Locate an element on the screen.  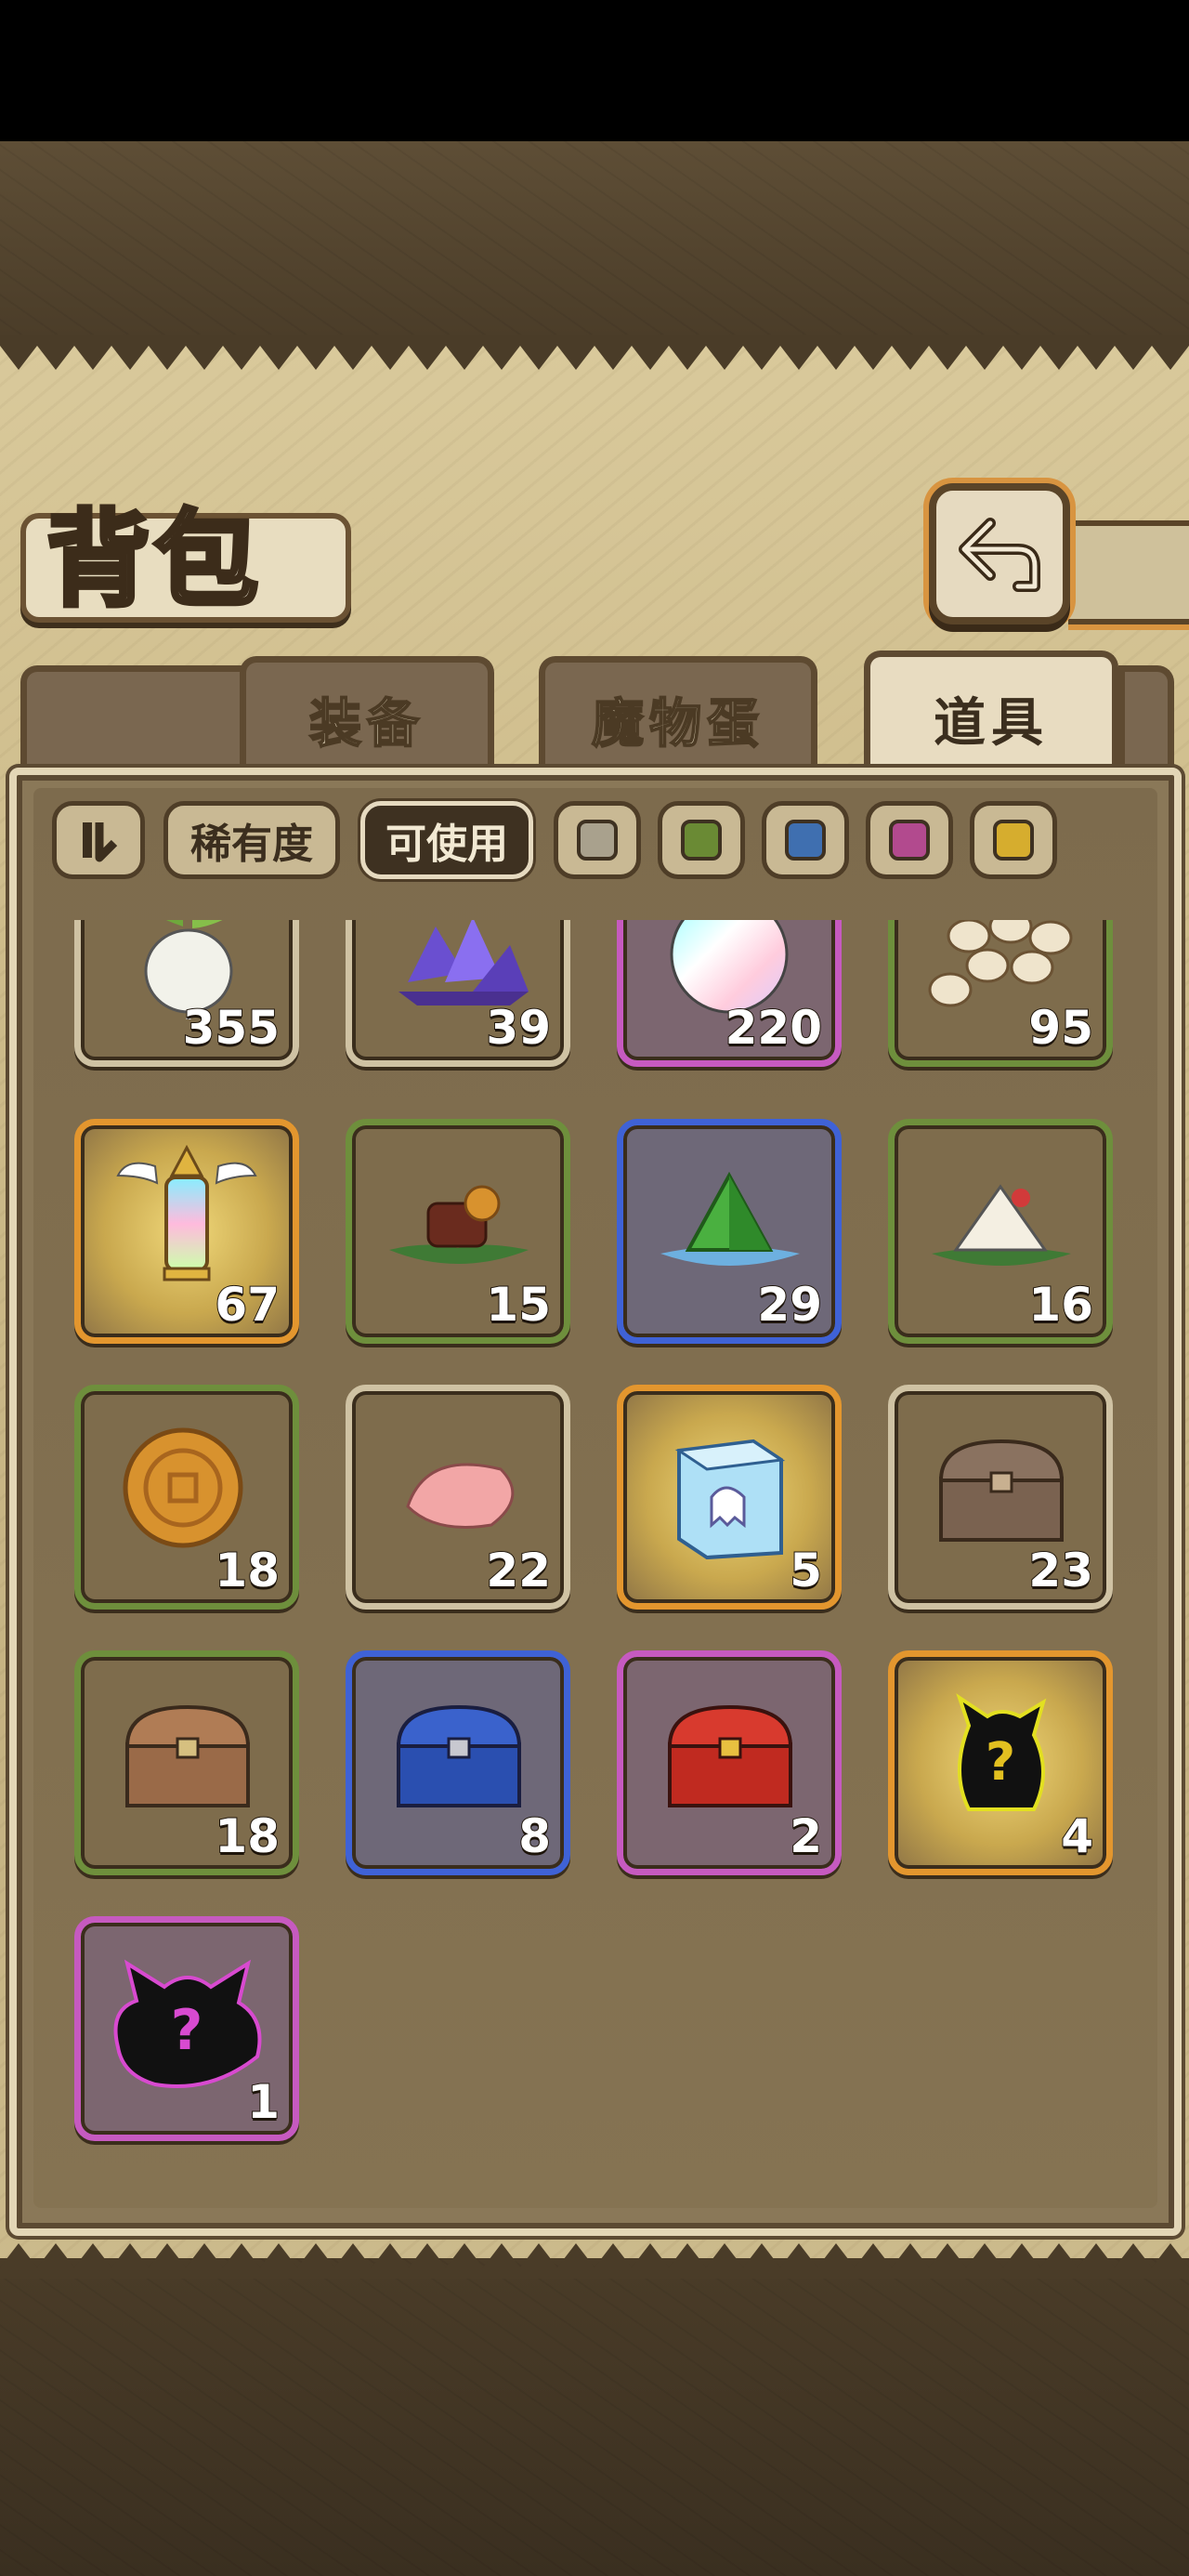
green-swatch is located at coordinates (702, 840).